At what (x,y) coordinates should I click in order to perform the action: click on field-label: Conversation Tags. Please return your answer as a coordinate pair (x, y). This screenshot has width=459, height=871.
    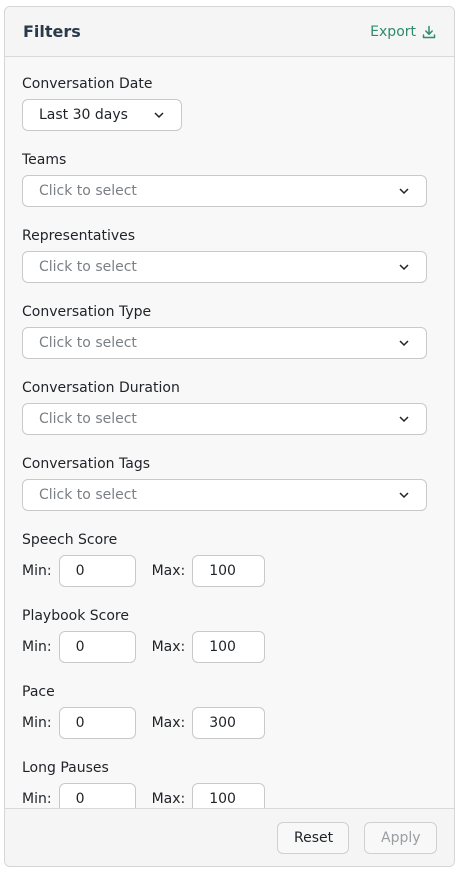
    Looking at the image, I should click on (86, 464).